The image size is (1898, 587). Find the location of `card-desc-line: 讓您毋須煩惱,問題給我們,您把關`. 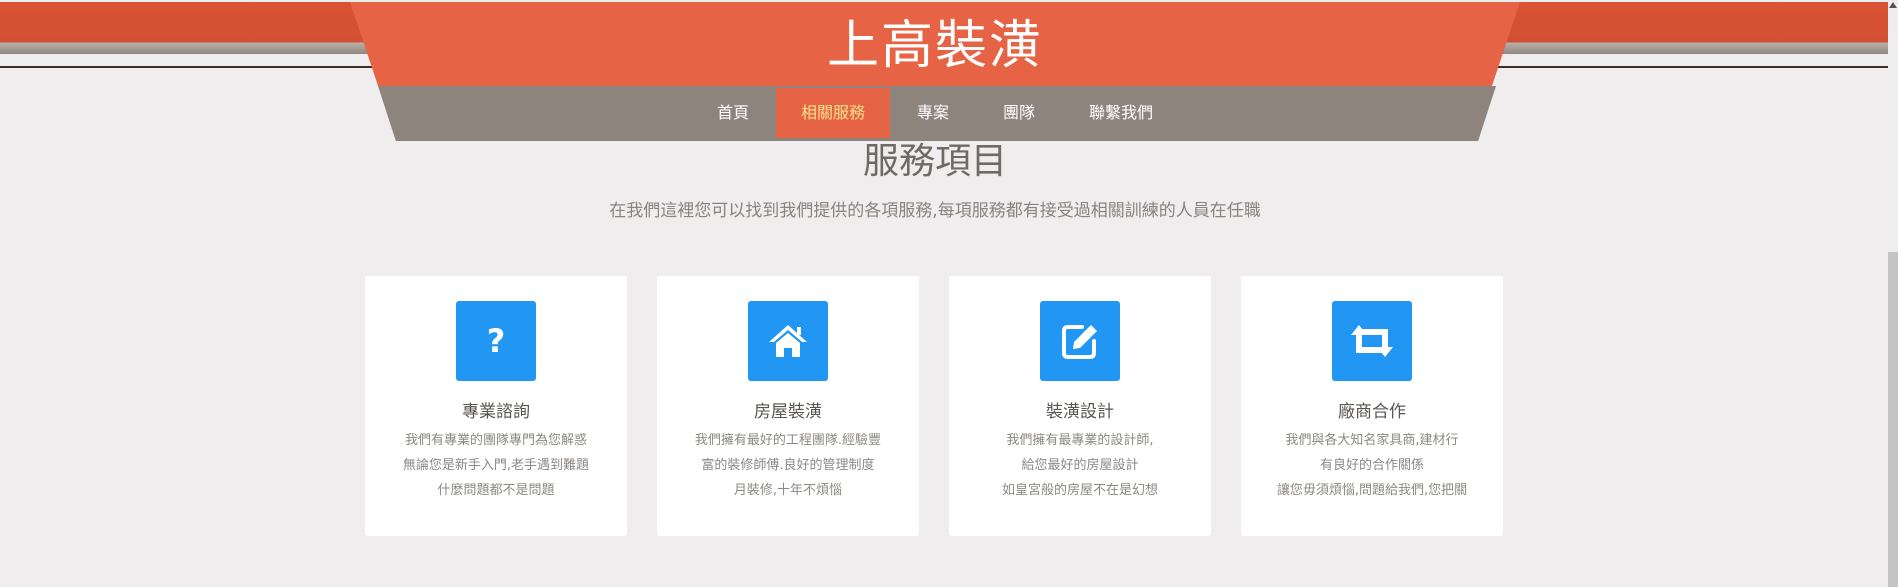

card-desc-line: 讓您毋須煩惱,問題給我們,您把關 is located at coordinates (1372, 490).